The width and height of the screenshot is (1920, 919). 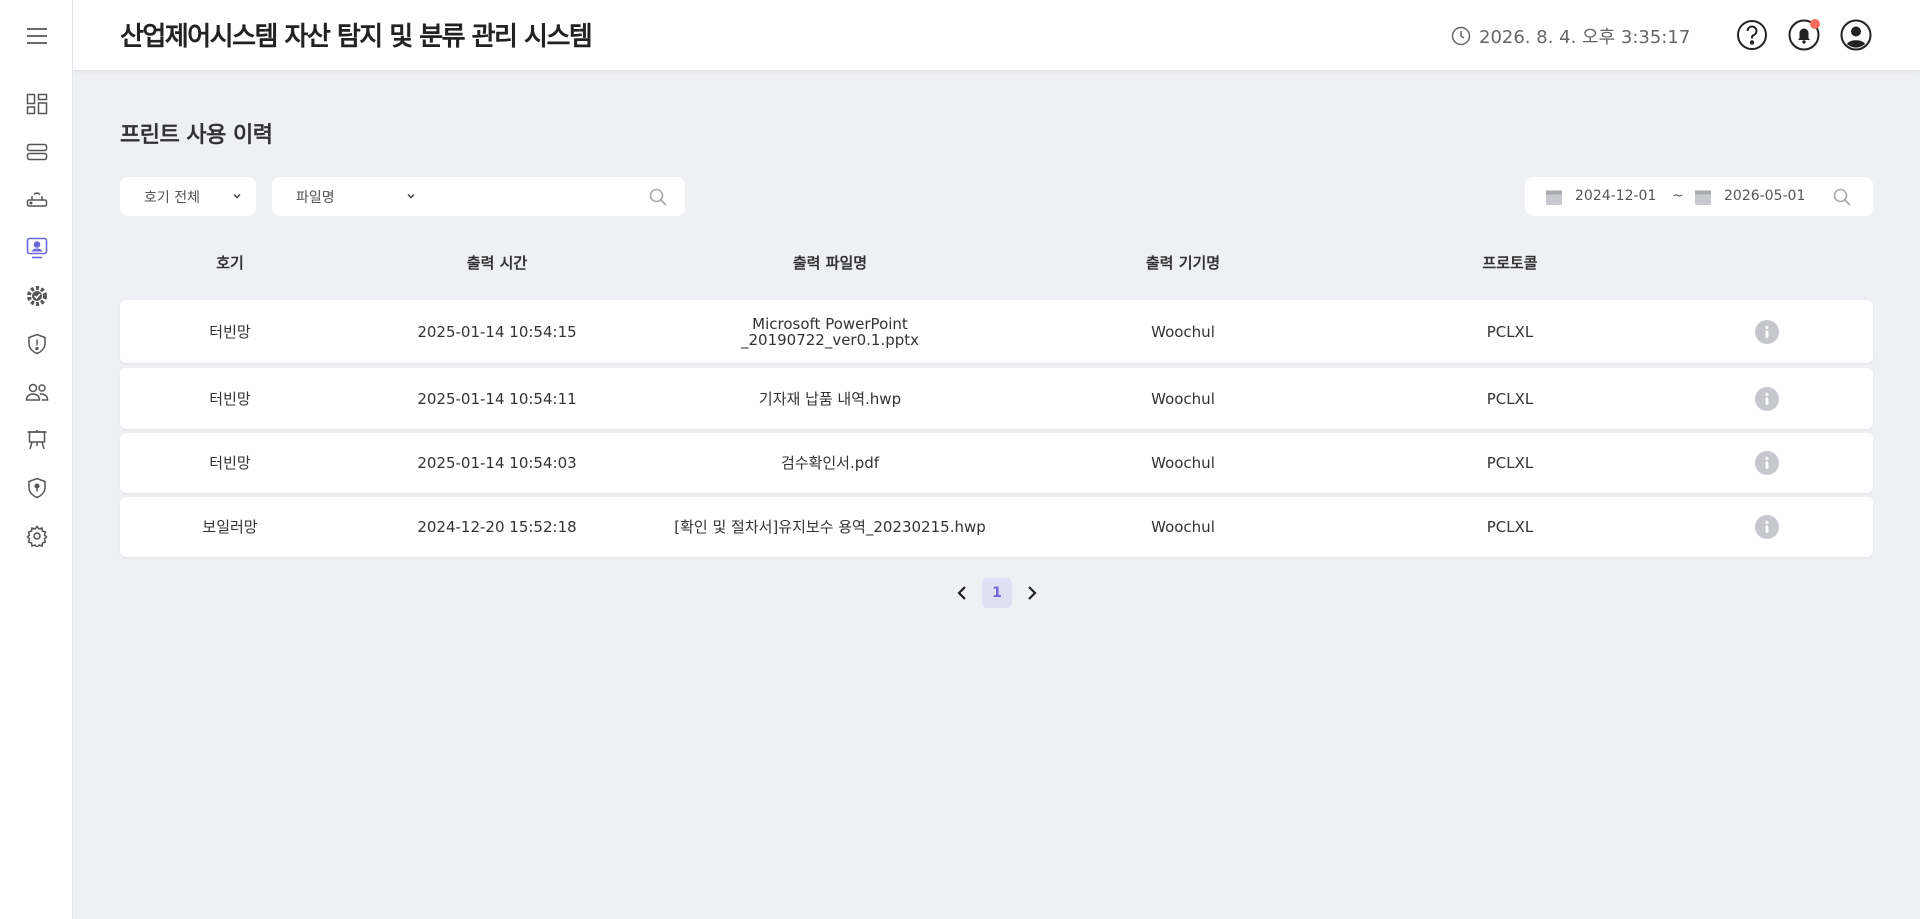 What do you see at coordinates (196, 135) in the screenshot?
I see `page-title: 프린트 사용 이력` at bounding box center [196, 135].